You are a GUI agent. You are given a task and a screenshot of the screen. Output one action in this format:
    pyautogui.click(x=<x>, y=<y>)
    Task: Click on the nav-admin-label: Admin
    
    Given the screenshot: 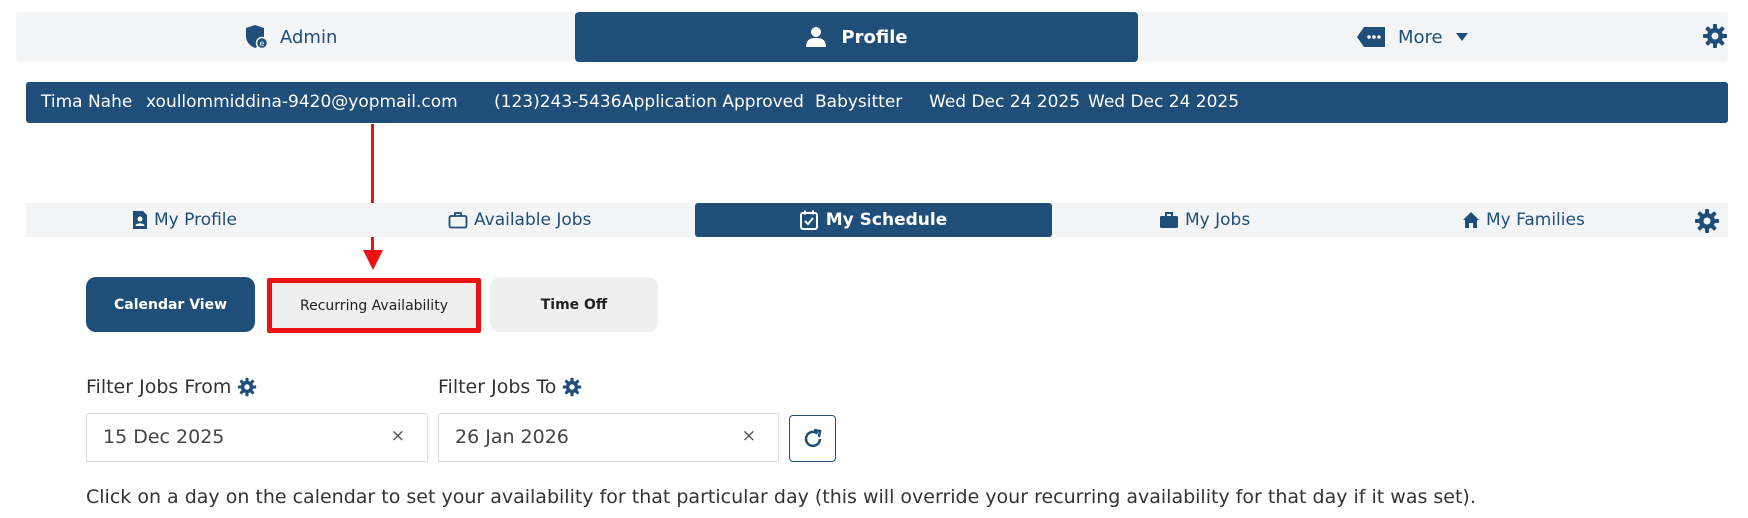 What is the action you would take?
    pyautogui.click(x=309, y=37)
    